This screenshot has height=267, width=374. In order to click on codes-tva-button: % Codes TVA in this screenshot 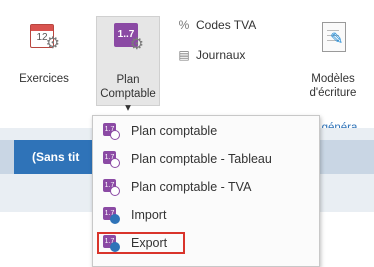, I will do `click(216, 25)`.